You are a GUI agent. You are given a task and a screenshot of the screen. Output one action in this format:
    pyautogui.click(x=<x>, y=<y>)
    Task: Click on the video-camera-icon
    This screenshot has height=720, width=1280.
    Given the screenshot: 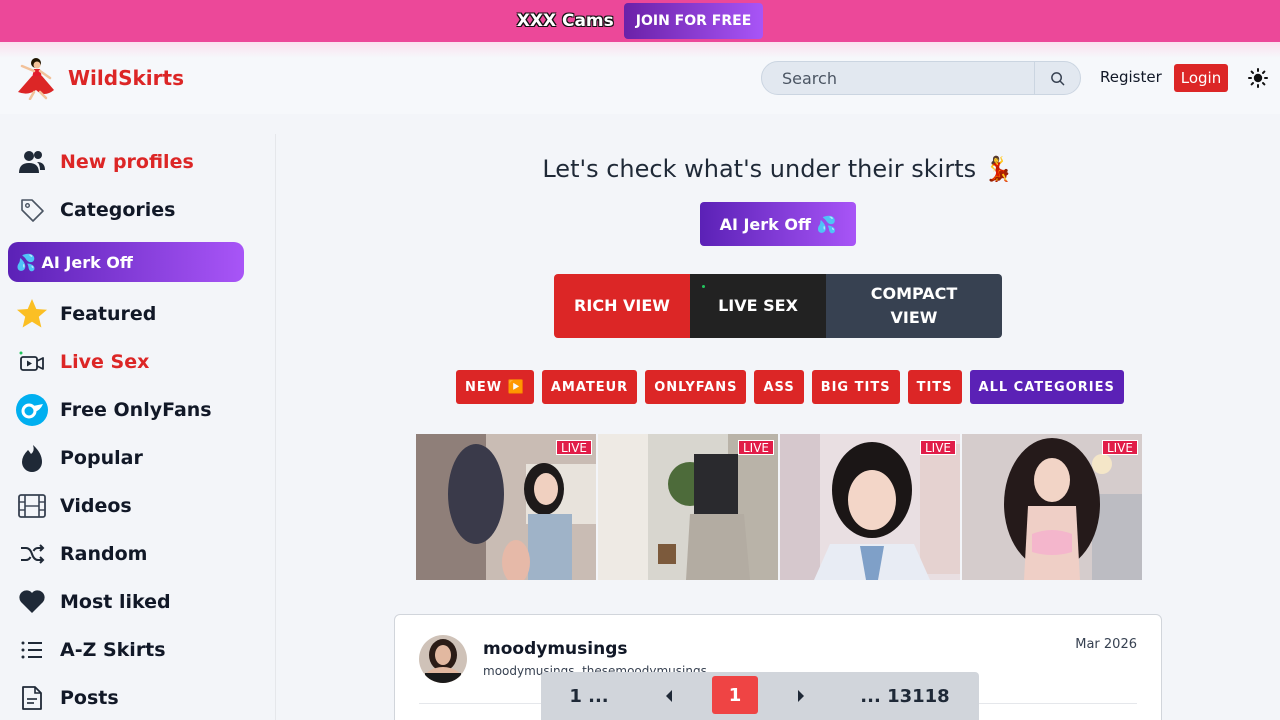 What is the action you would take?
    pyautogui.click(x=32, y=362)
    